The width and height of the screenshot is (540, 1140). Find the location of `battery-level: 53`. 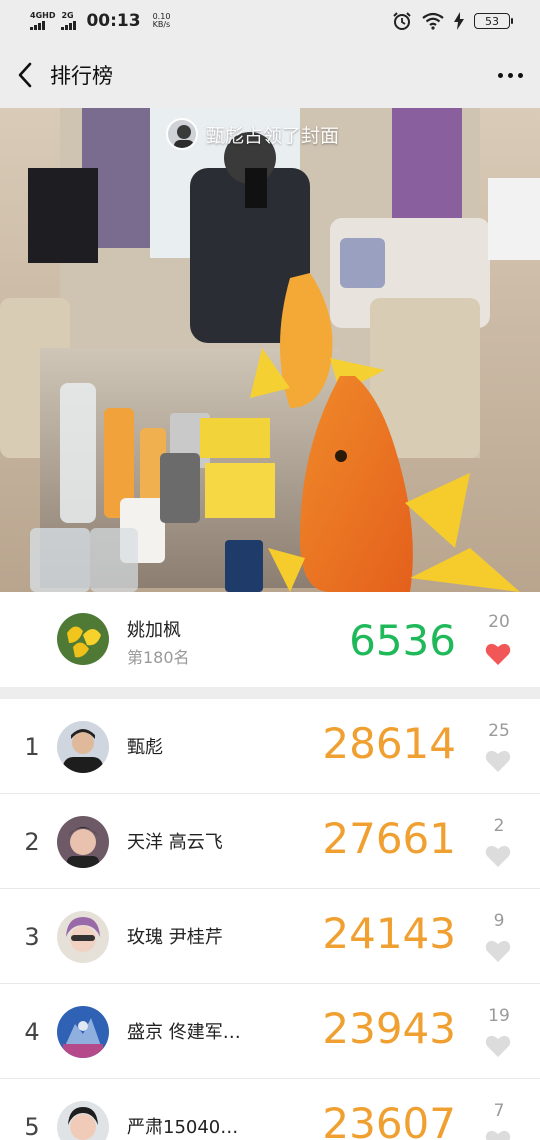

battery-level: 53 is located at coordinates (492, 21).